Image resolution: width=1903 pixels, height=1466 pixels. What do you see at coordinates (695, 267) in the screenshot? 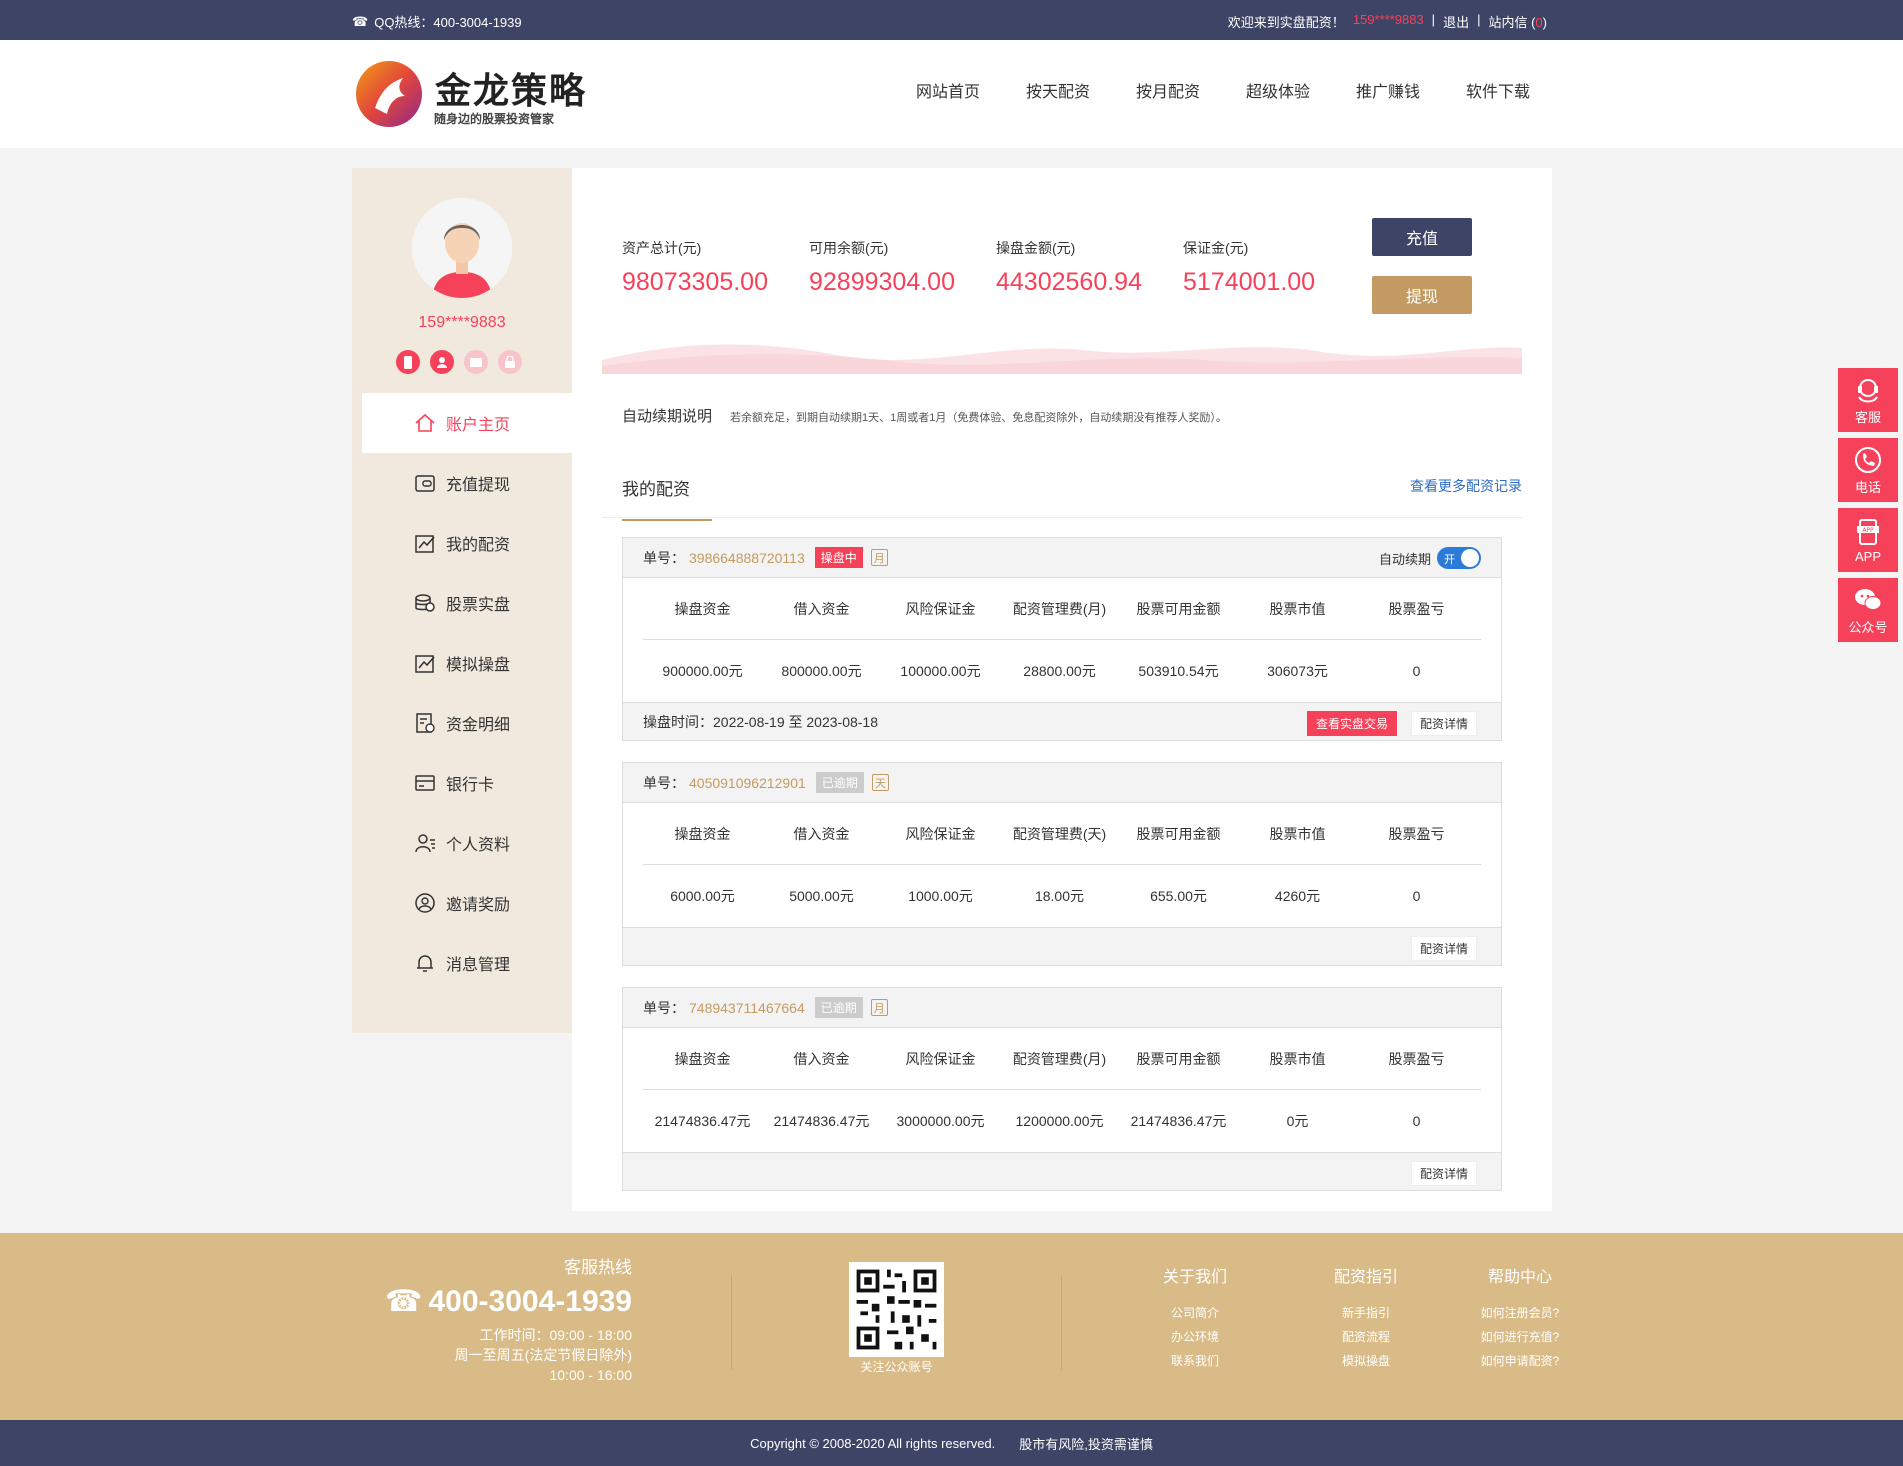
I see `stat-total-assets: 资产总计(元) 98073305.00` at bounding box center [695, 267].